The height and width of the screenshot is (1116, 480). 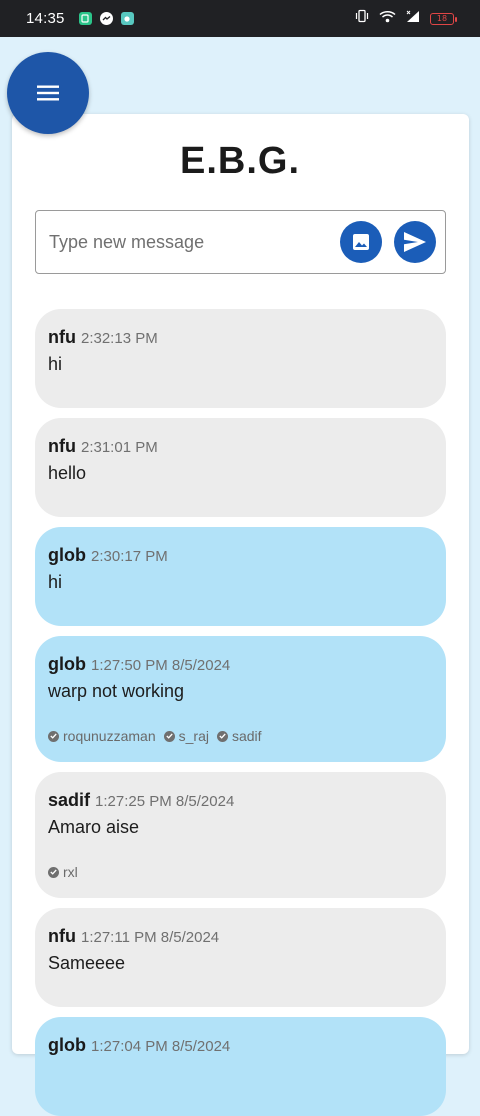 I want to click on seen-by-list: rxl, so click(x=65, y=872).